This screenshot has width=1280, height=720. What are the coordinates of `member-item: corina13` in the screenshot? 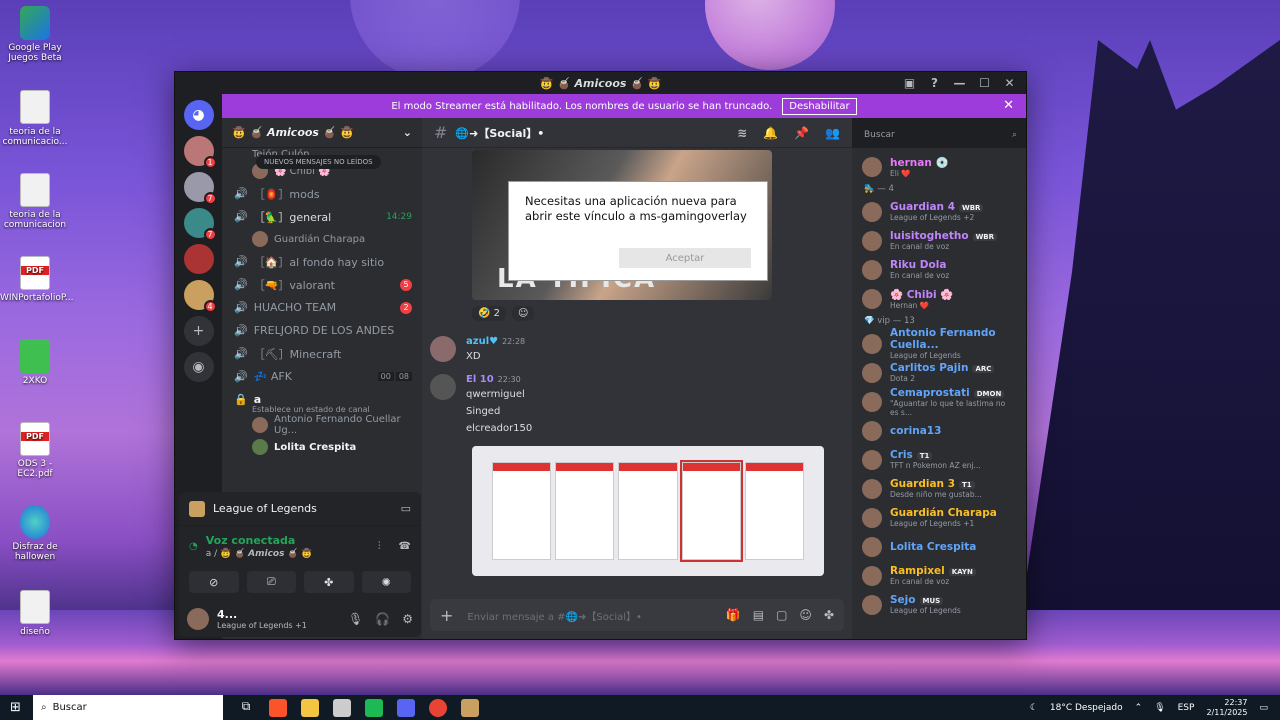 It's located at (939, 430).